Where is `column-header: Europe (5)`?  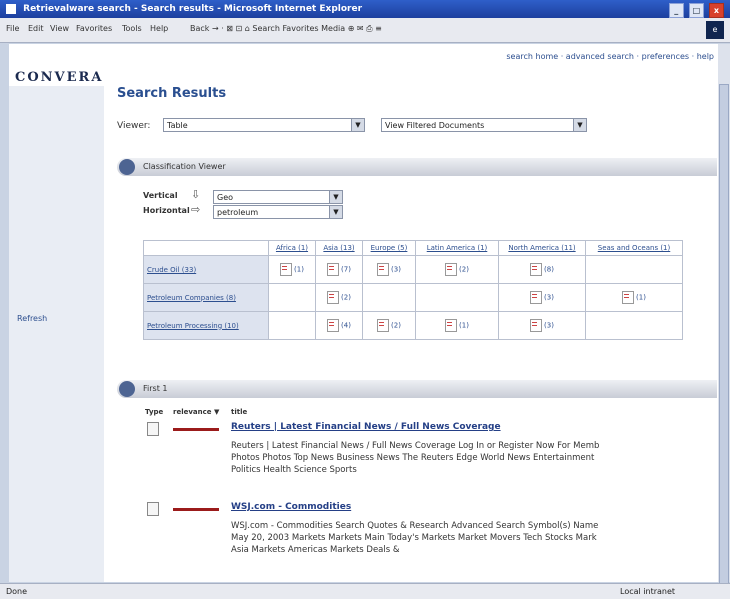
column-header: Europe (5) is located at coordinates (389, 248).